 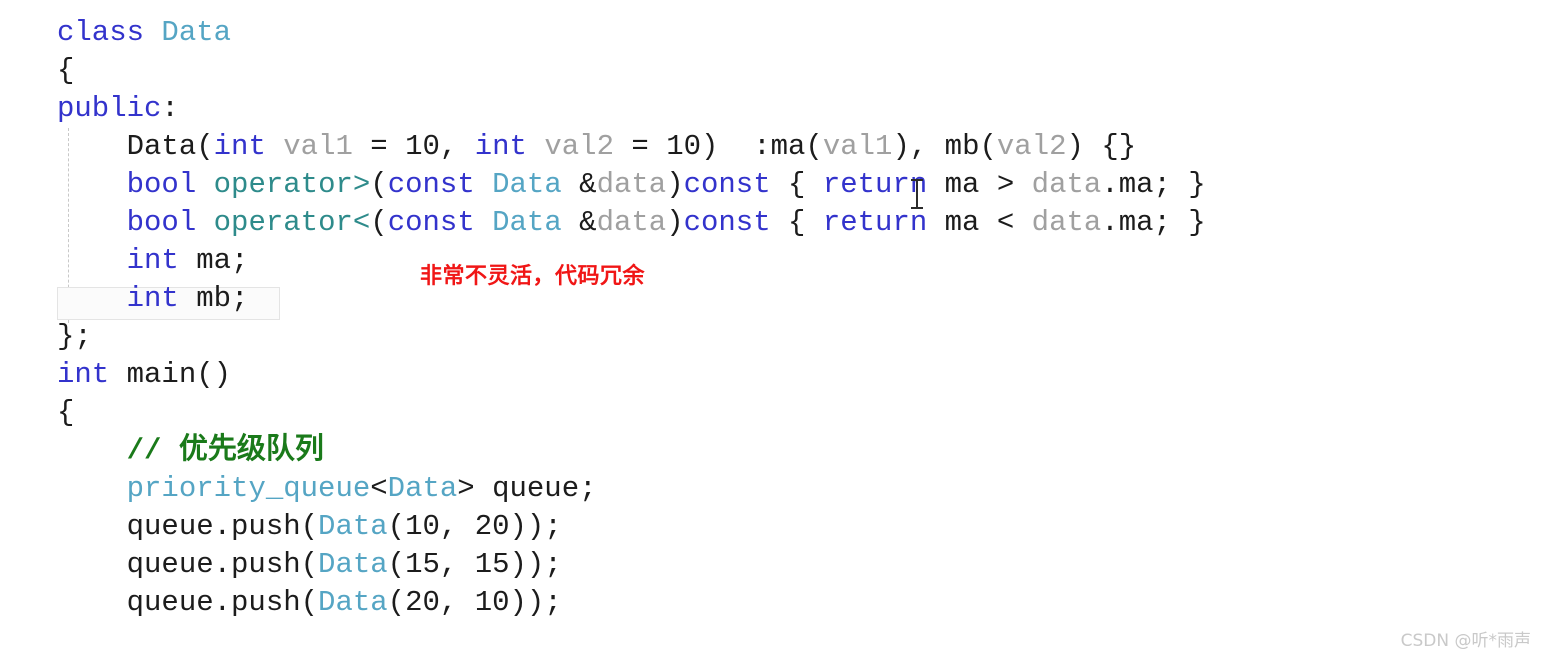 I want to click on line-member-ma: int ma;, so click(x=772, y=261).